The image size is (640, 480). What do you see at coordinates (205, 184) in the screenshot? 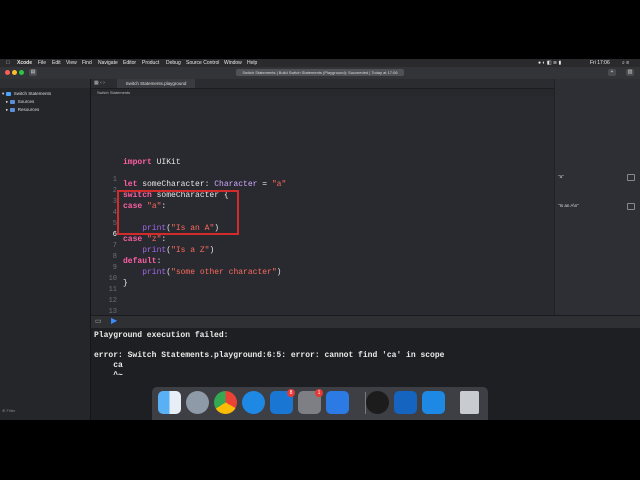
I see `code-line: let someCharacter: Character = "a"` at bounding box center [205, 184].